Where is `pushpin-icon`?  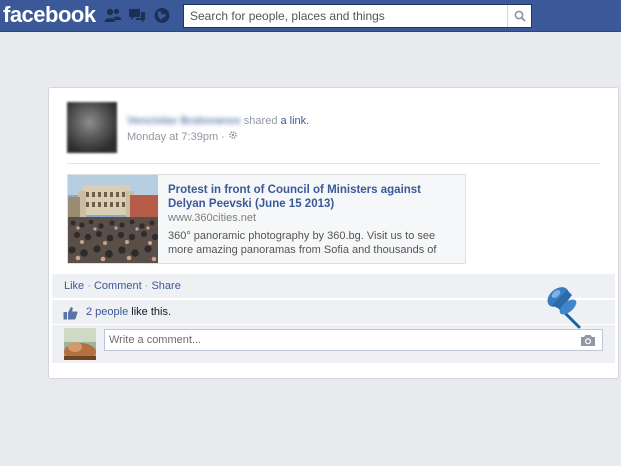
pushpin-icon is located at coordinates (566, 307).